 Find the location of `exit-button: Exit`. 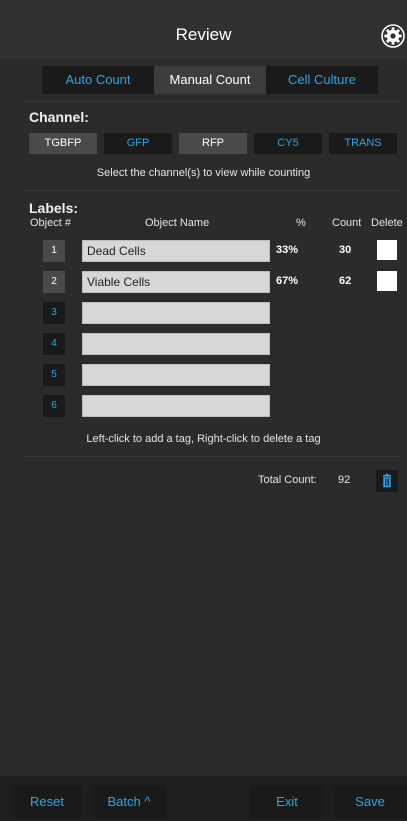

exit-button: Exit is located at coordinates (287, 802).